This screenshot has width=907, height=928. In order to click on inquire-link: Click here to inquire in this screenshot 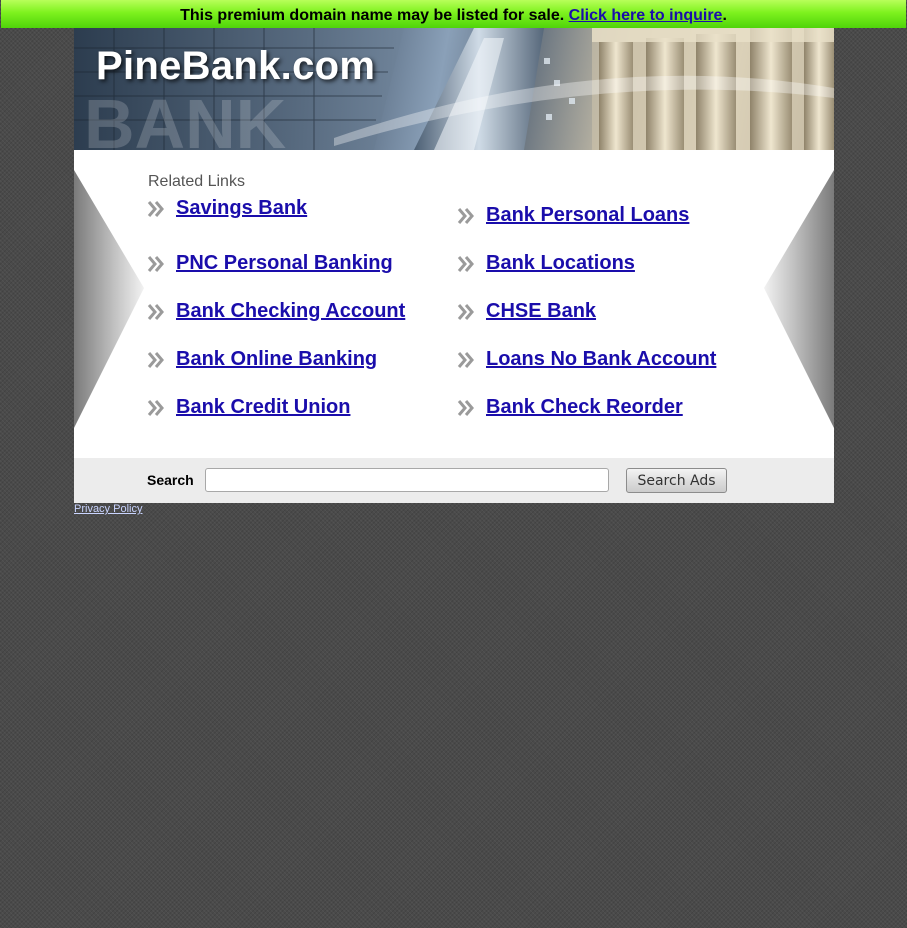, I will do `click(646, 15)`.